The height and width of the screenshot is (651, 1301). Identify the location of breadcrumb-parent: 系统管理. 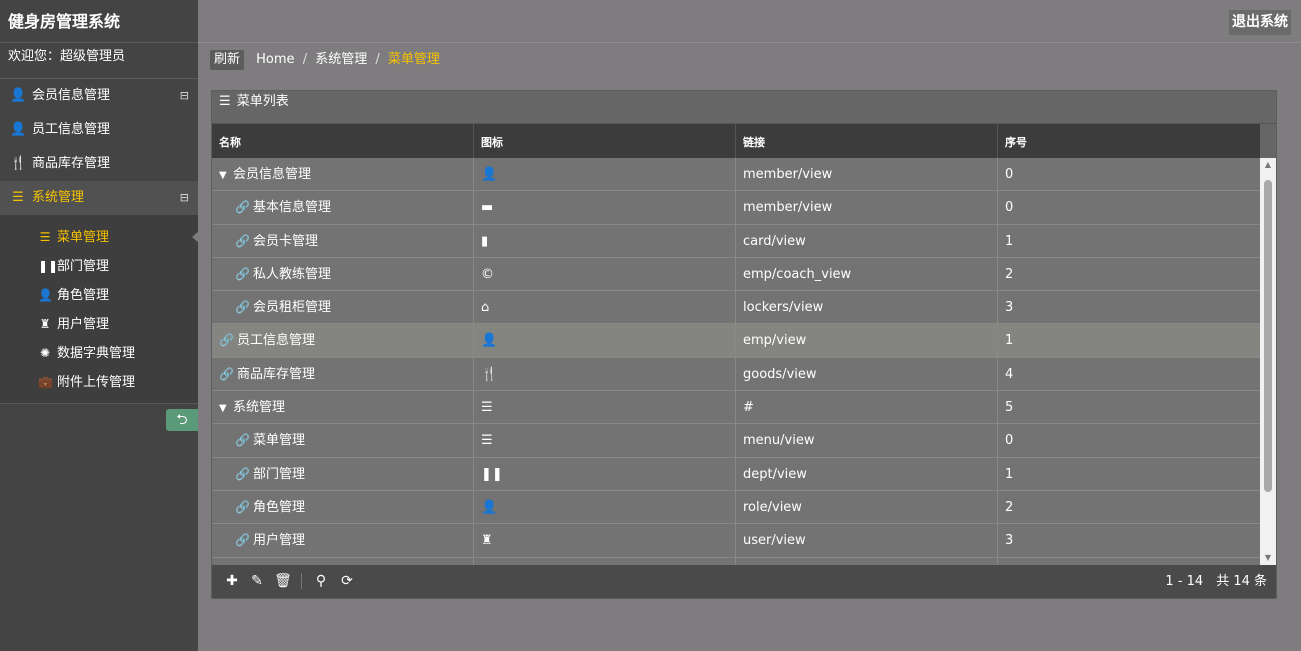
(341, 59).